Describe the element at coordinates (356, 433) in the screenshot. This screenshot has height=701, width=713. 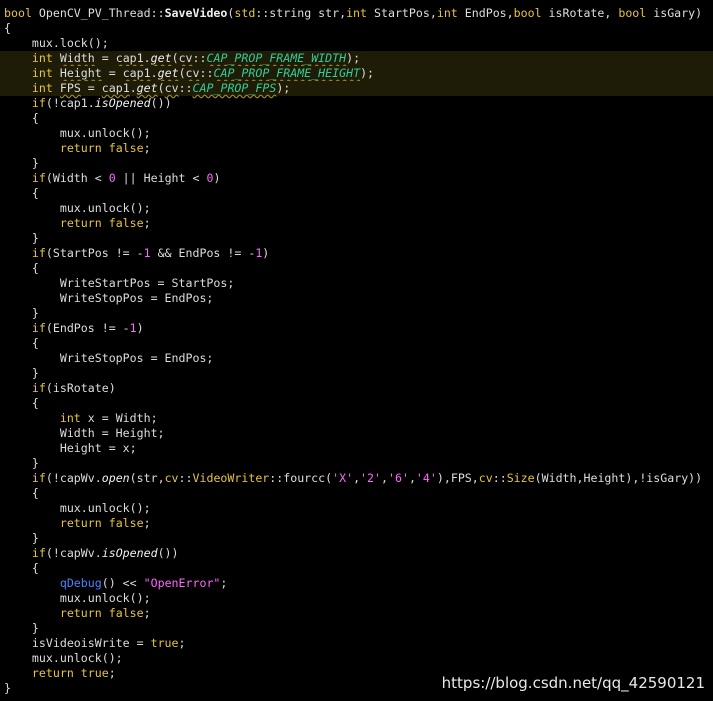
I see `code-line: Width = Height;` at that location.